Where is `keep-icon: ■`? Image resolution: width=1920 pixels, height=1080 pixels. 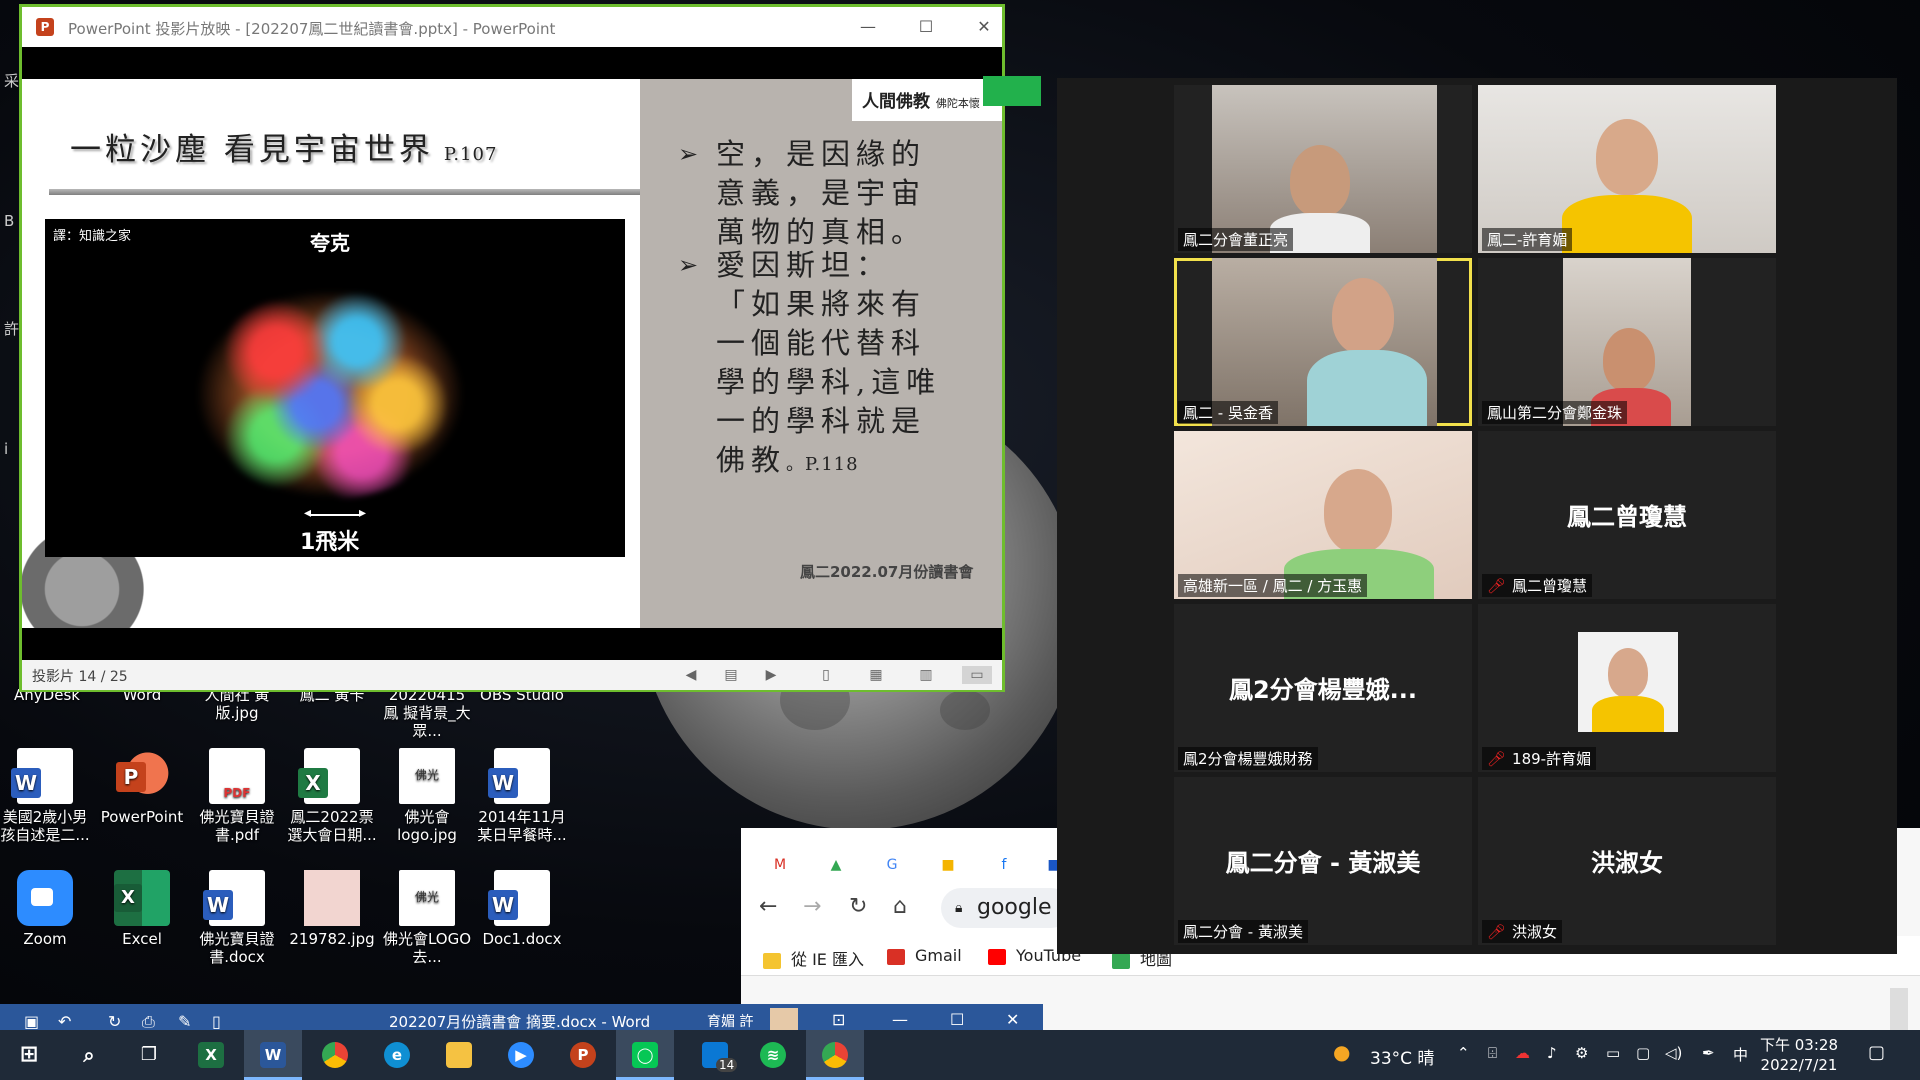
keep-icon: ■ is located at coordinates (948, 865).